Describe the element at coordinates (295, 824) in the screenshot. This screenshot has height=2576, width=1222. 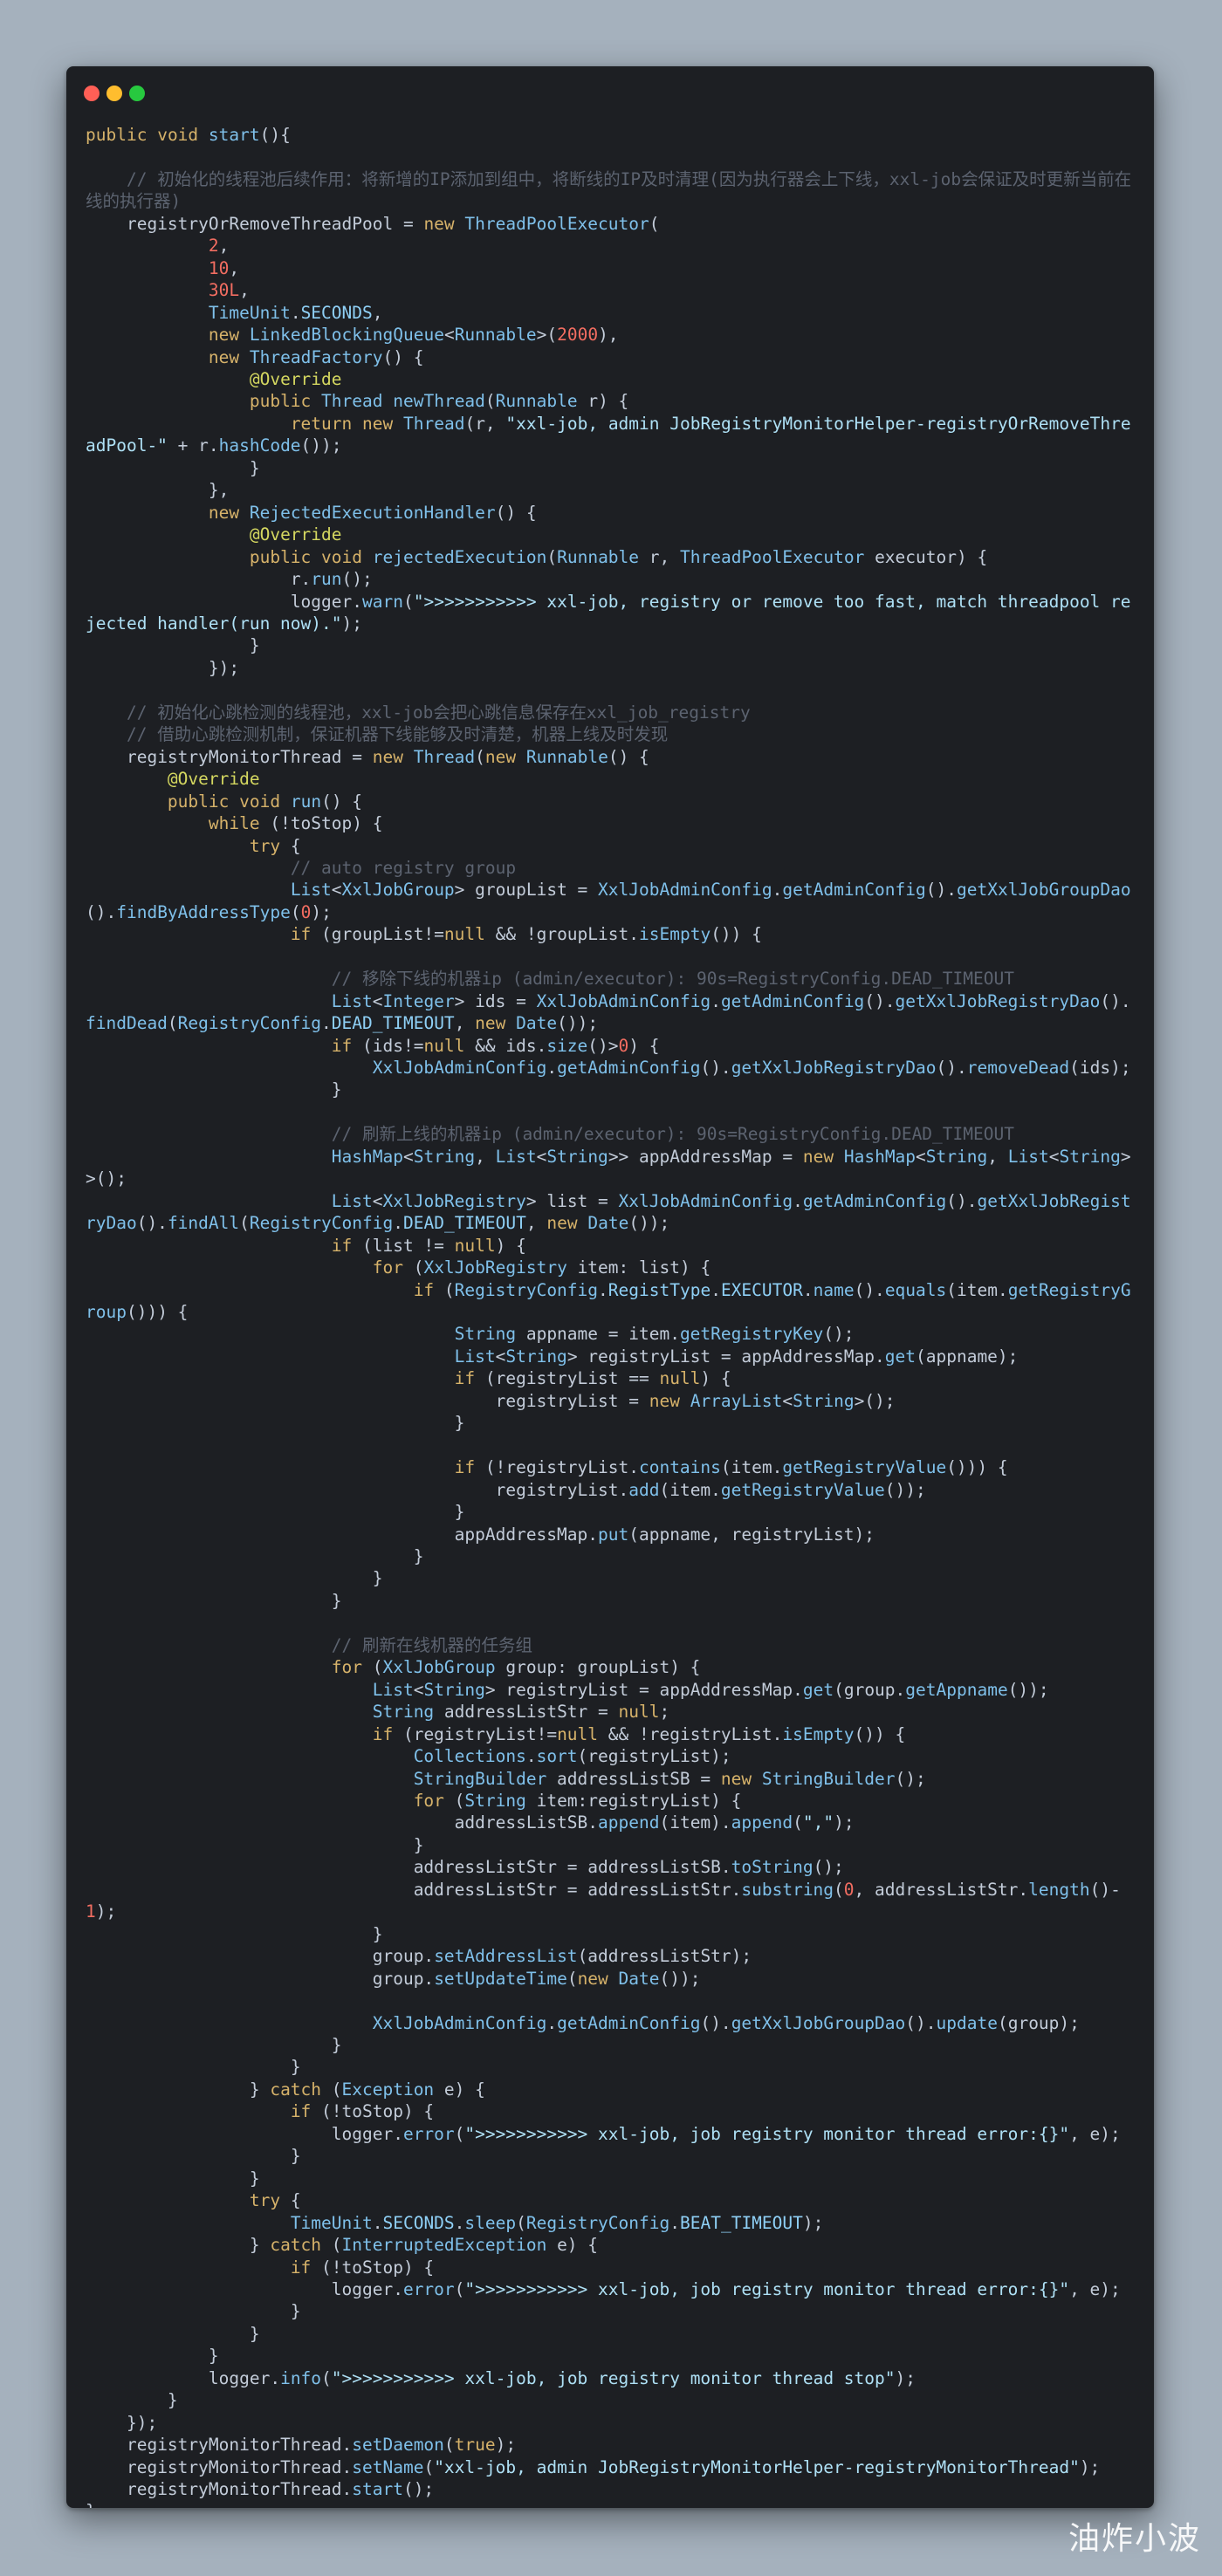
I see `code-line: while (!toStop) {` at that location.